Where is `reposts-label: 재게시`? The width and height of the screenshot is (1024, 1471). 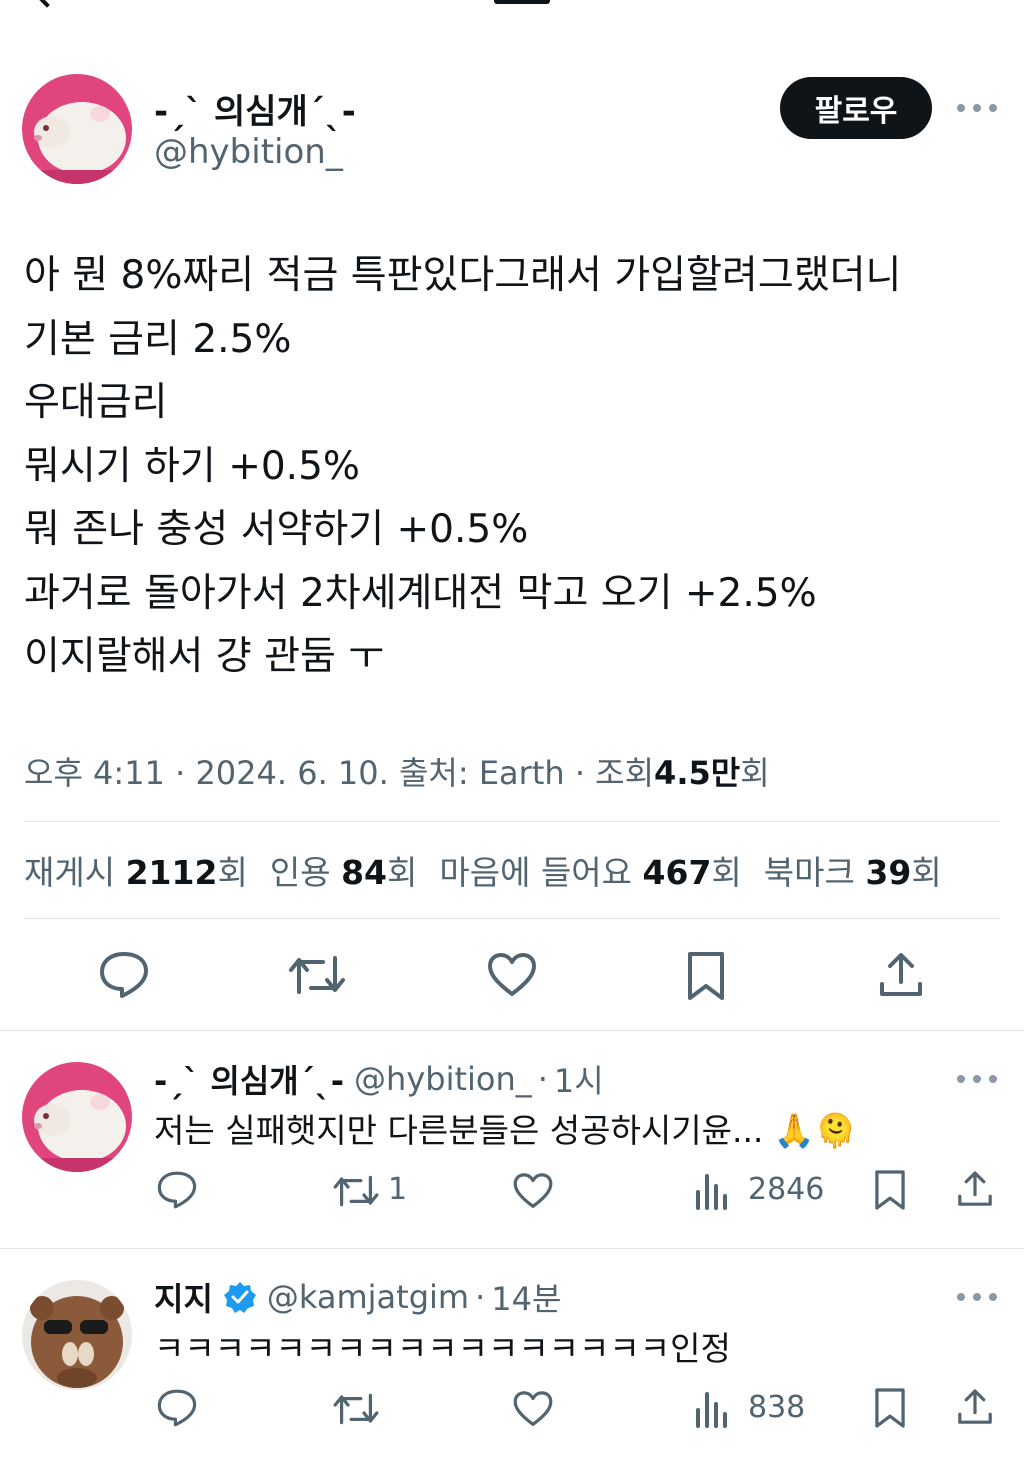
reposts-label: 재게시 is located at coordinates (70, 872).